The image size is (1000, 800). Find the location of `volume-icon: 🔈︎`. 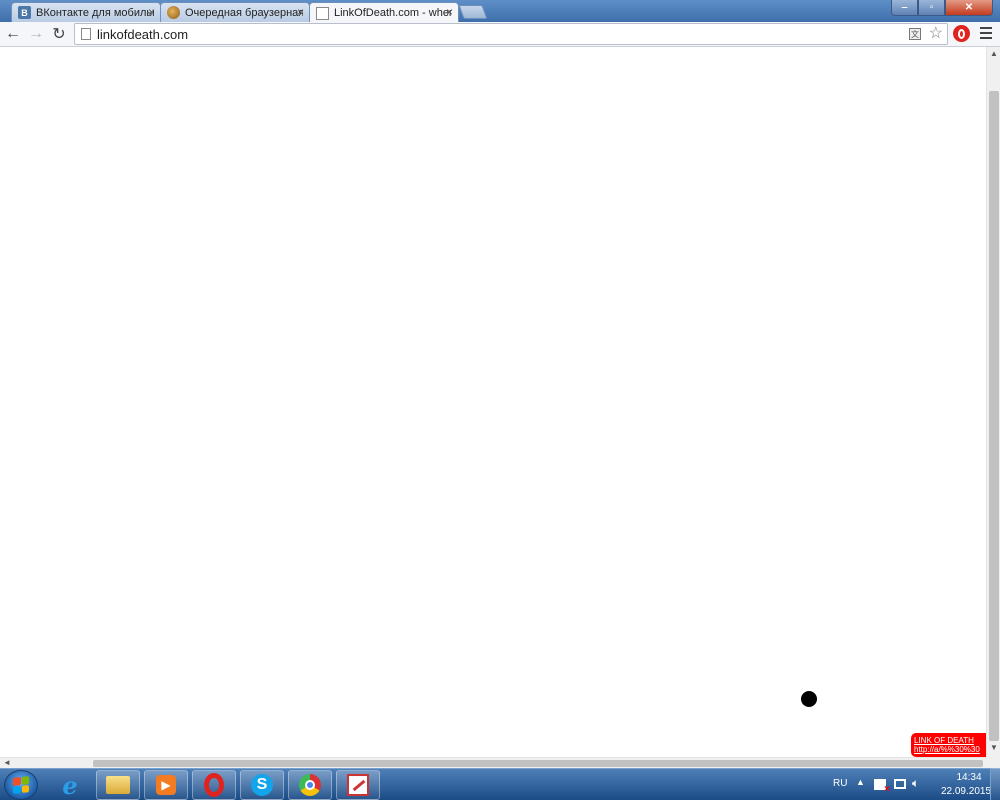

volume-icon: 🔈︎ is located at coordinates (915, 783).